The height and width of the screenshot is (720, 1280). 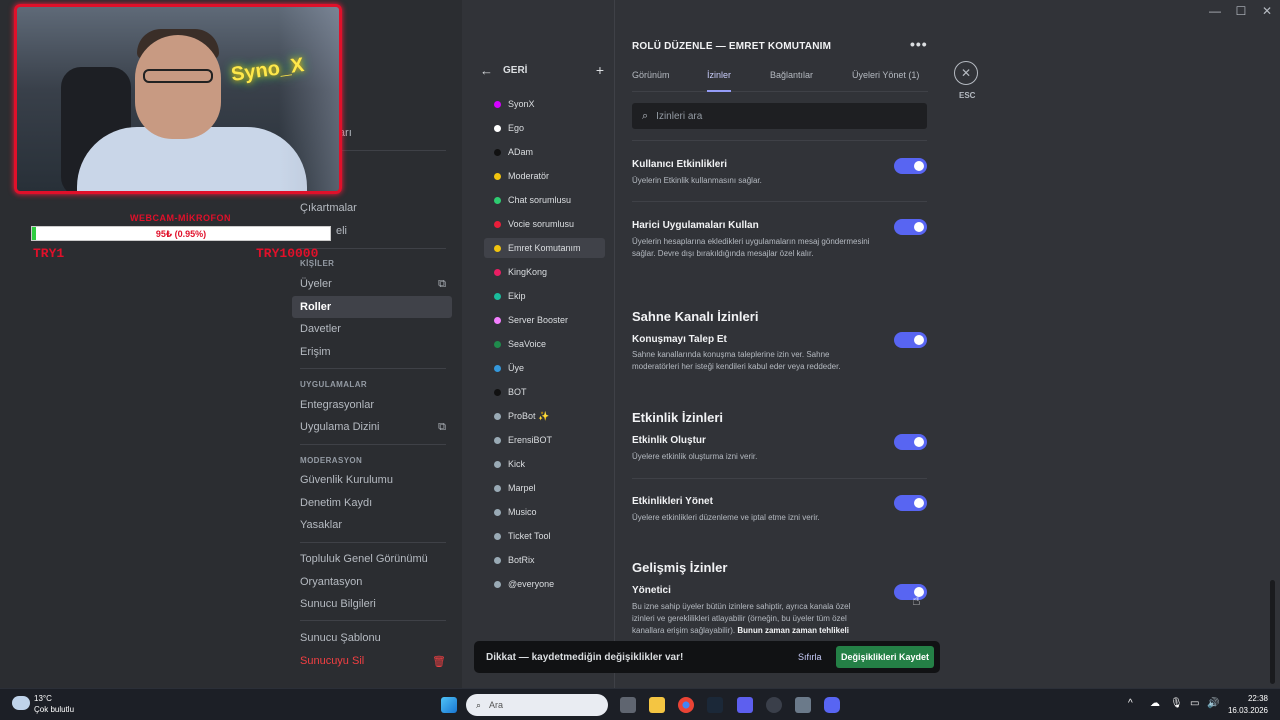 What do you see at coordinates (810, 657) in the screenshot?
I see `reset-button: Sıfırla` at bounding box center [810, 657].